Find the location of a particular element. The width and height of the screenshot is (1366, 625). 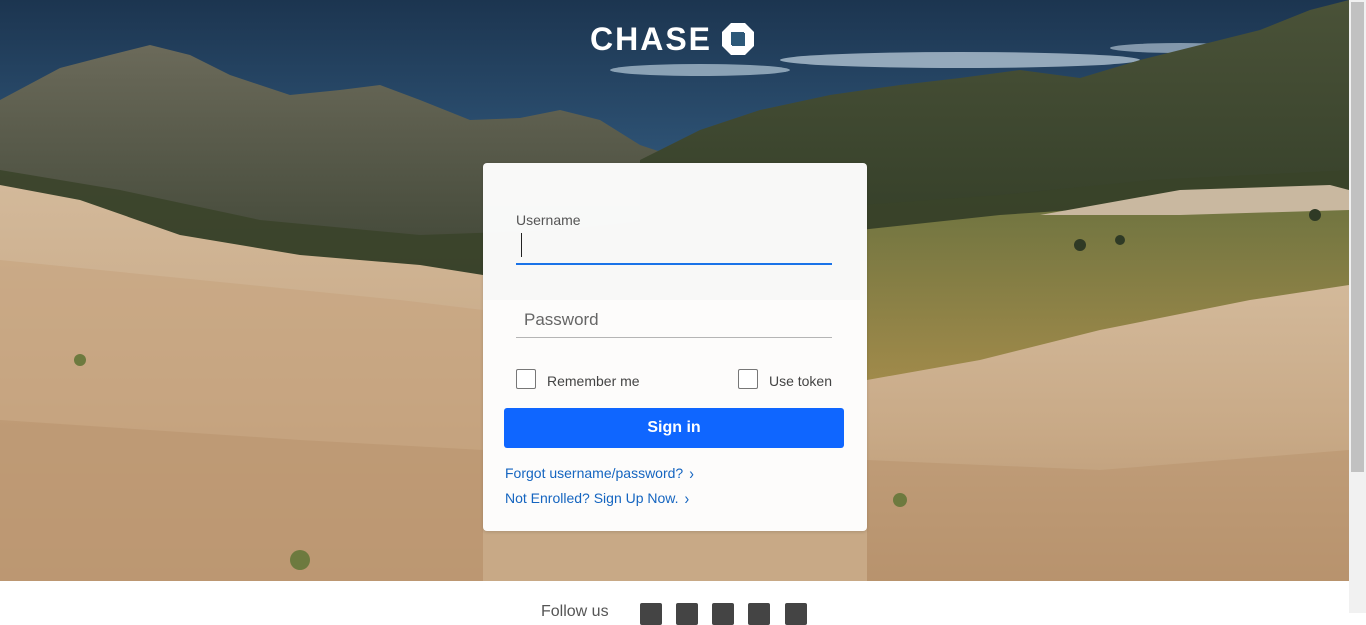

chase-octagon-icon is located at coordinates (738, 39).